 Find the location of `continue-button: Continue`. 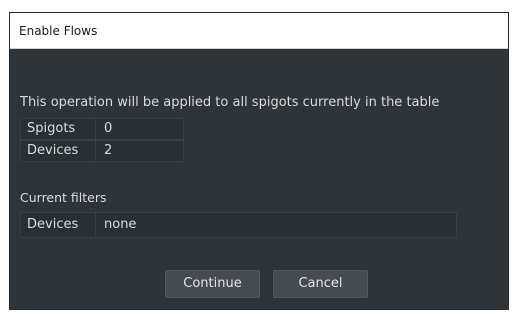

continue-button: Continue is located at coordinates (212, 284).